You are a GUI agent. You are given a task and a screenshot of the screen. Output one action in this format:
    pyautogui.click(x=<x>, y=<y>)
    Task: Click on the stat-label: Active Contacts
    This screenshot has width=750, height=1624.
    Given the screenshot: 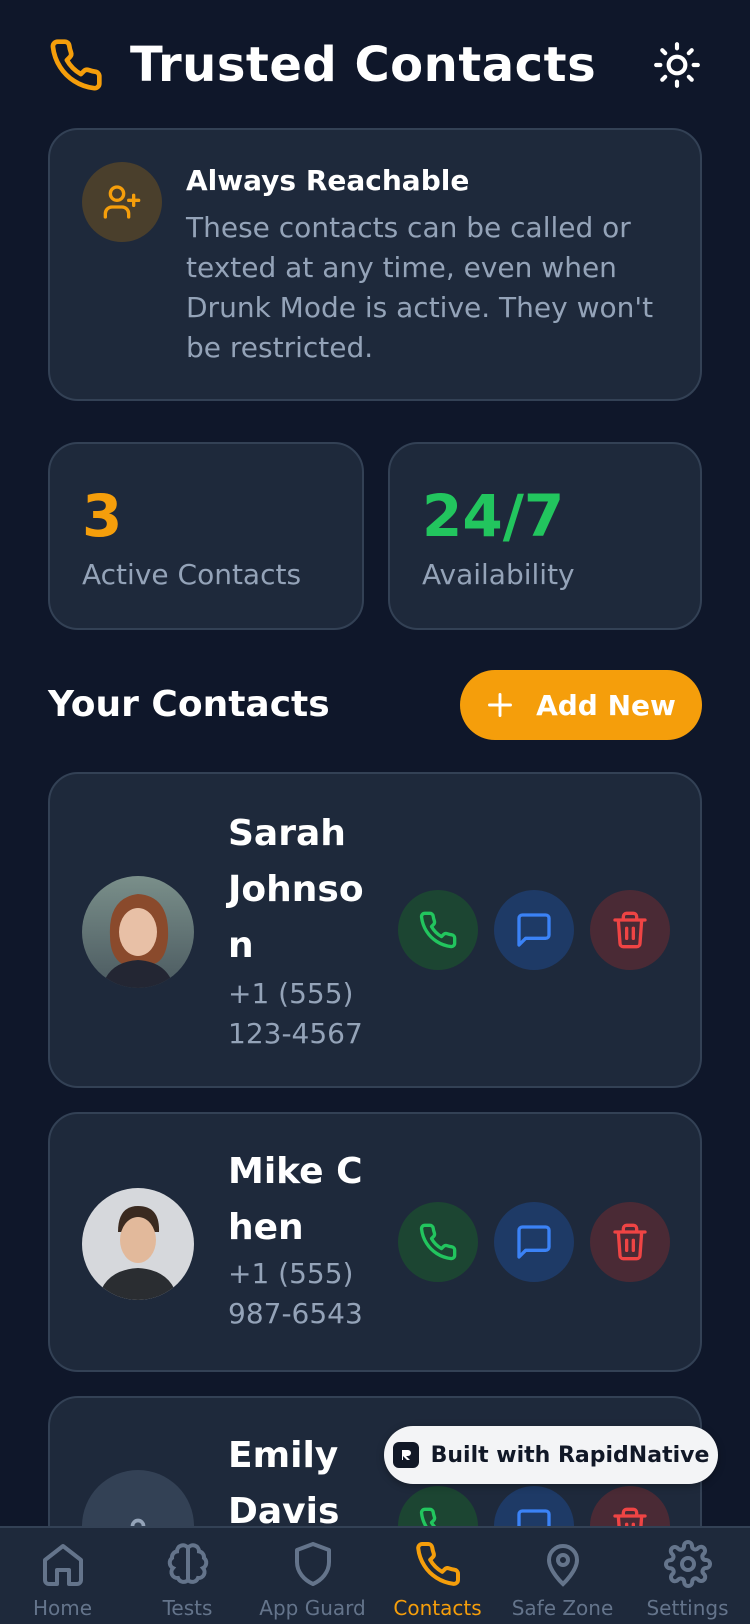 What is the action you would take?
    pyautogui.click(x=192, y=574)
    